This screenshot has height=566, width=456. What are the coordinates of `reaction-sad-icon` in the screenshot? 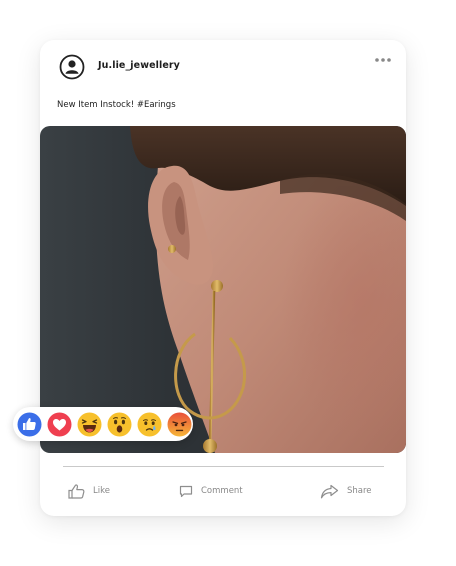 It's located at (149, 424).